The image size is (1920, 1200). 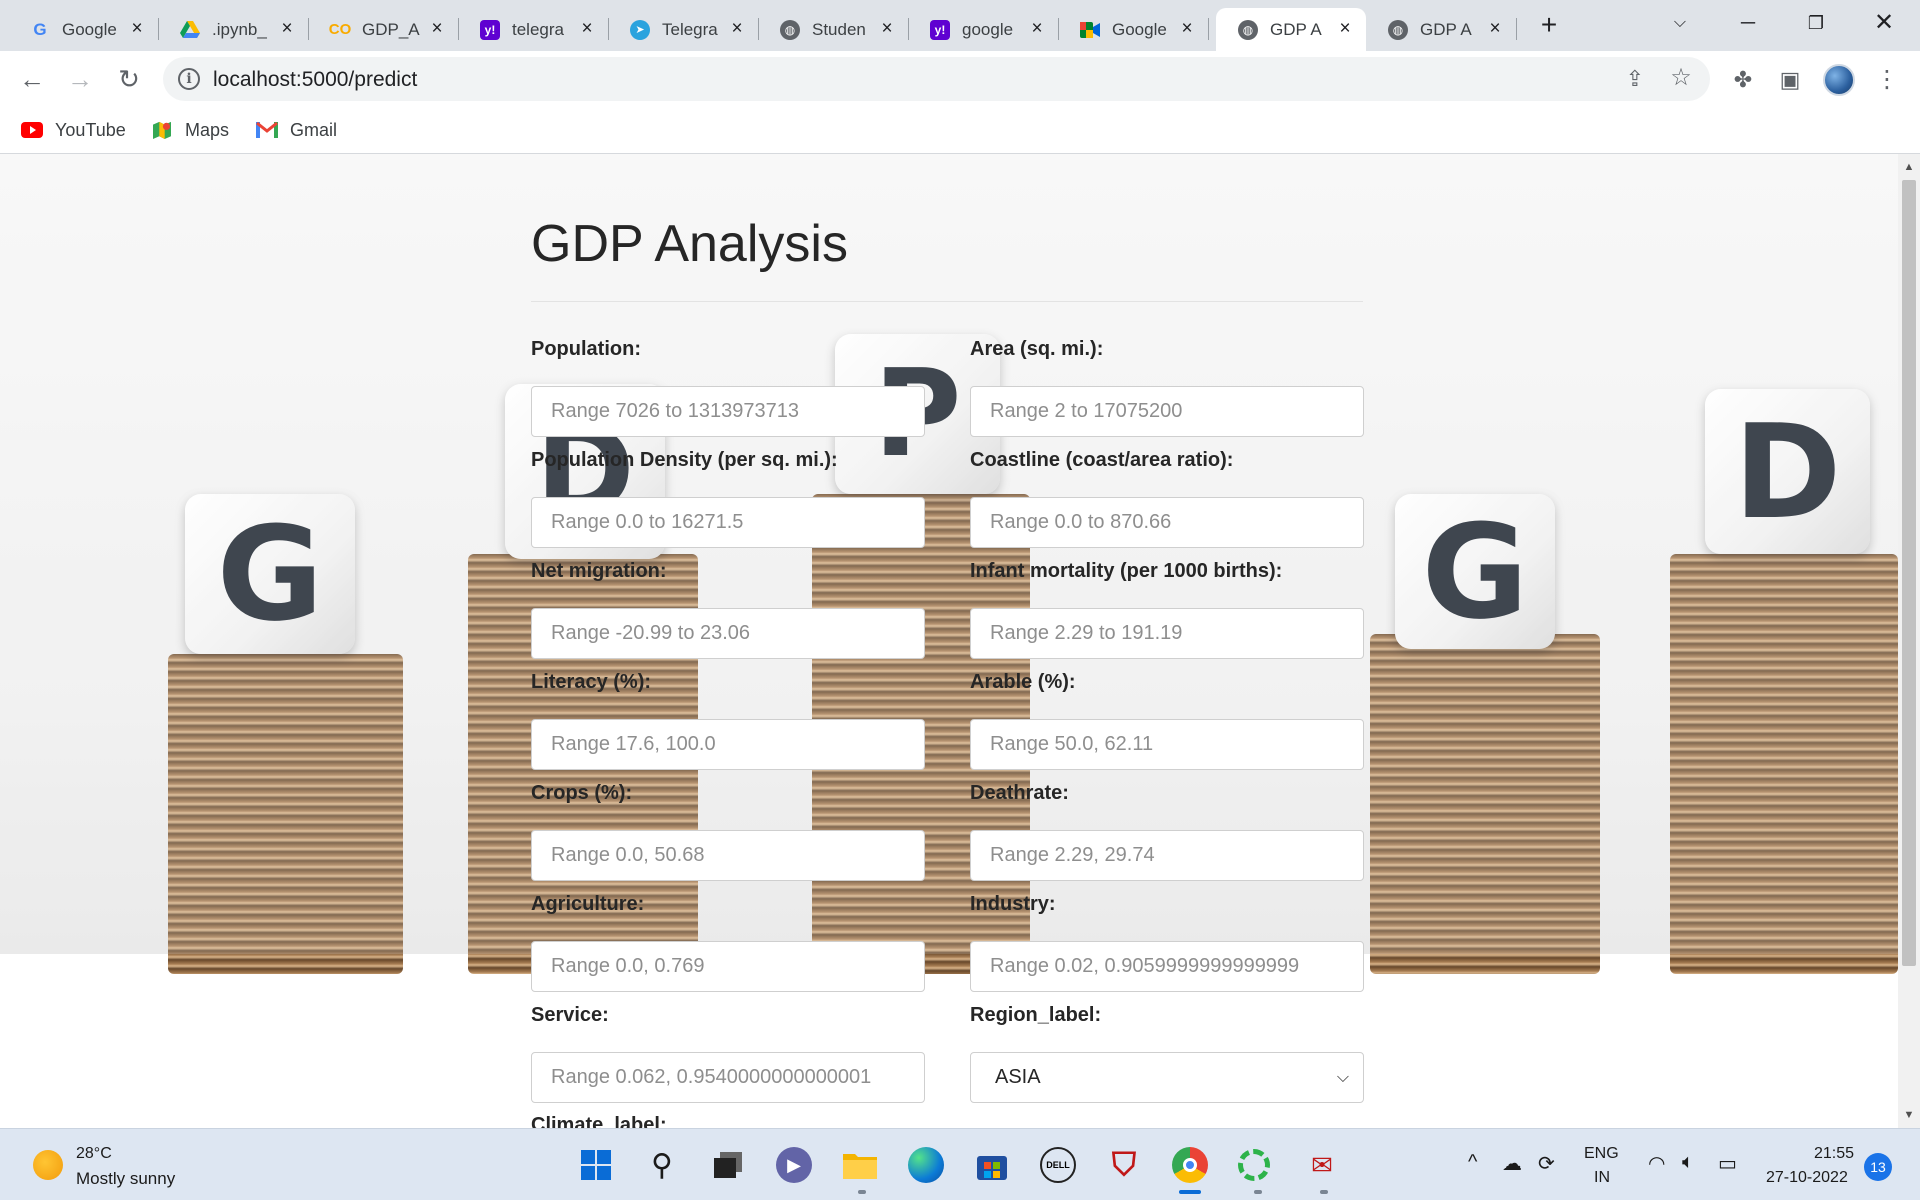 I want to click on tab-telegram-yahoo: y! telegra ×, so click(x=533, y=29).